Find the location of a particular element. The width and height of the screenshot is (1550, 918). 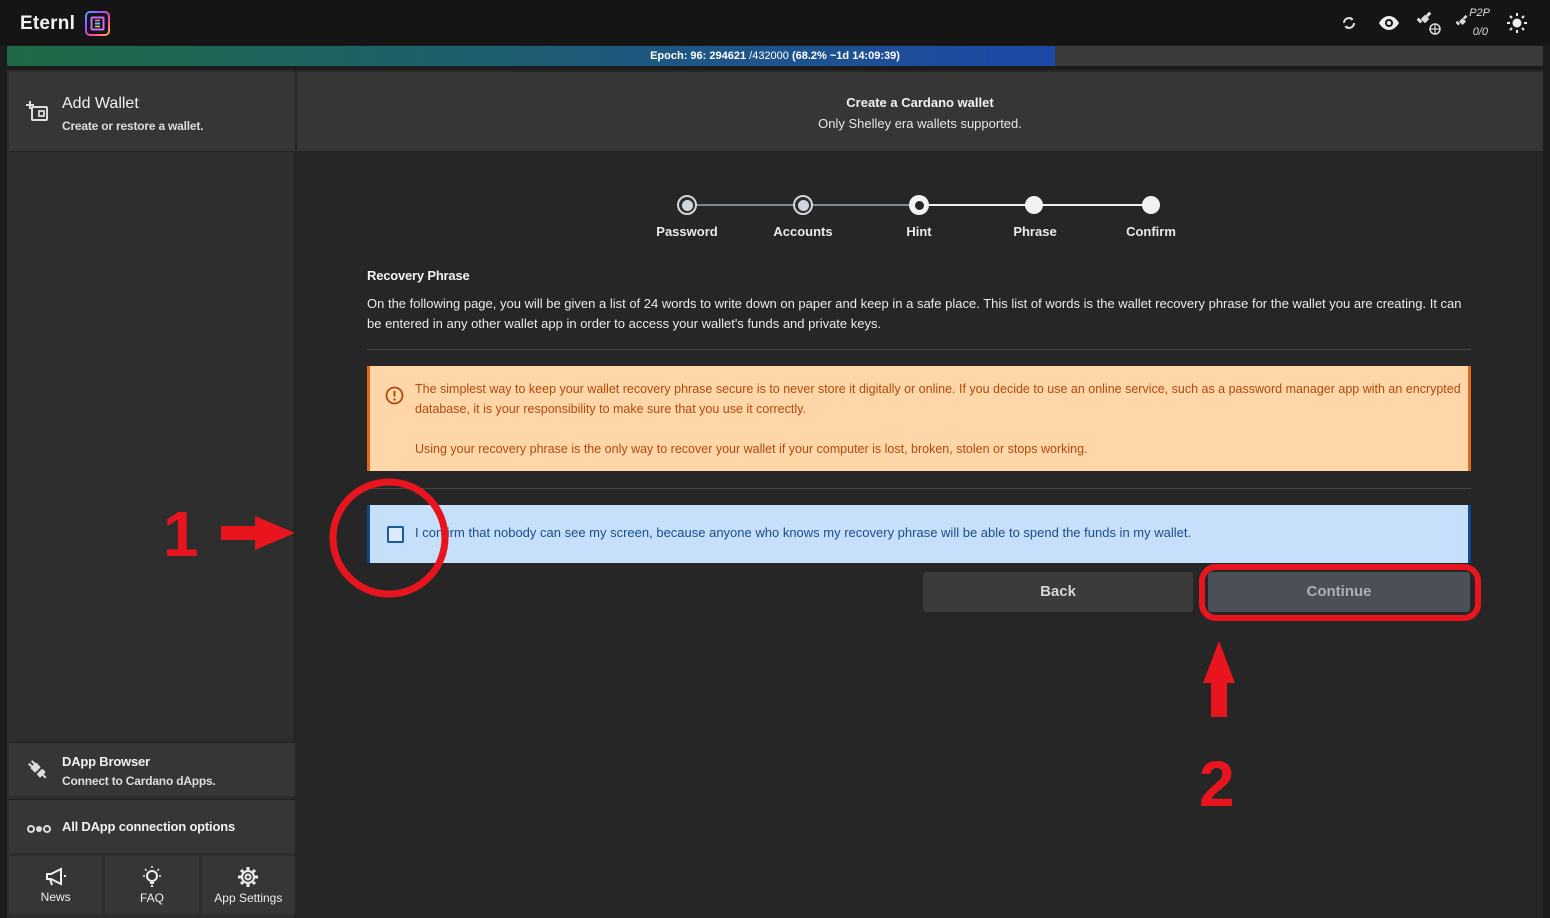

confirm-checkbox is located at coordinates (395, 534).